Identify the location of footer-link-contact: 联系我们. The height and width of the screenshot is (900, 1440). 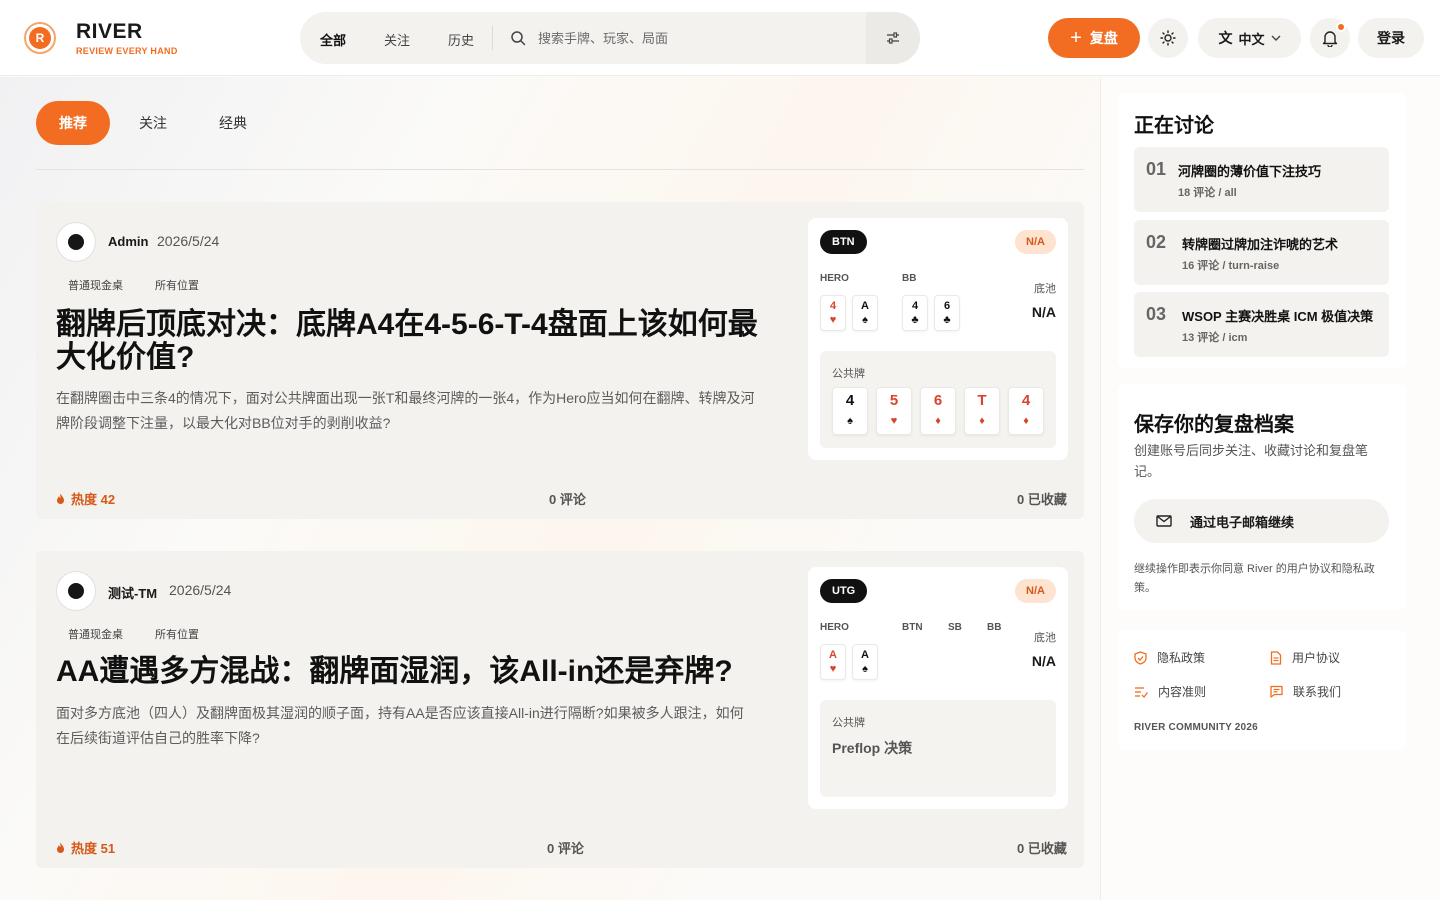
(1305, 691).